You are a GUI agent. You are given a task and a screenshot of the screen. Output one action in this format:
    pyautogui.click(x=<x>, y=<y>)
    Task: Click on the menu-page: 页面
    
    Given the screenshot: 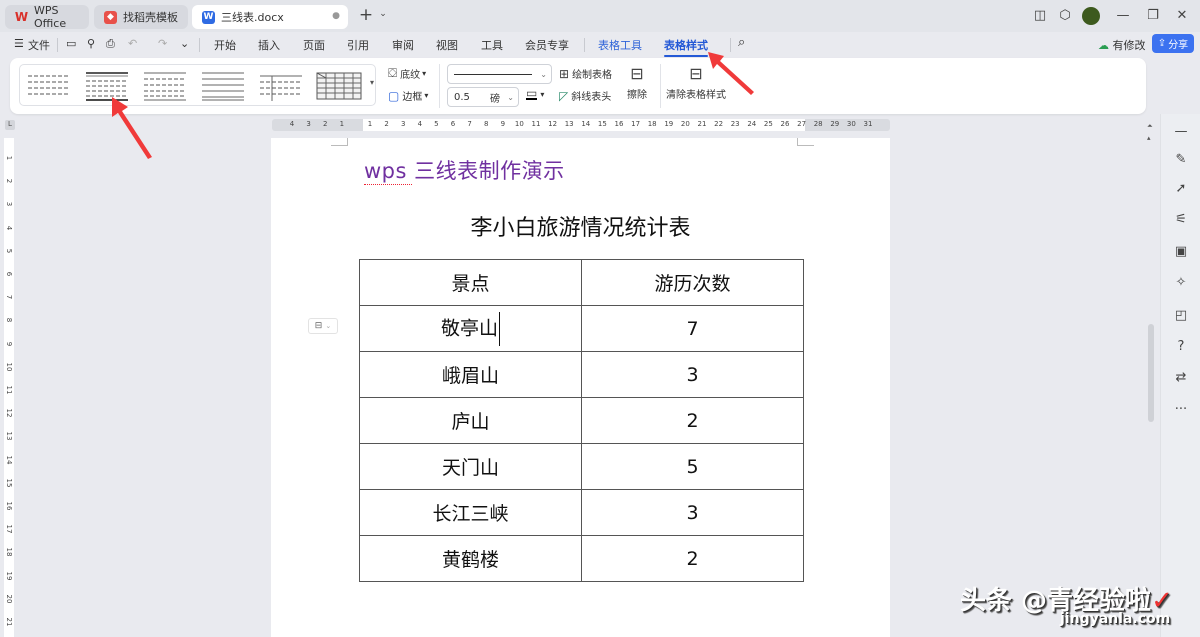 What is the action you would take?
    pyautogui.click(x=314, y=45)
    